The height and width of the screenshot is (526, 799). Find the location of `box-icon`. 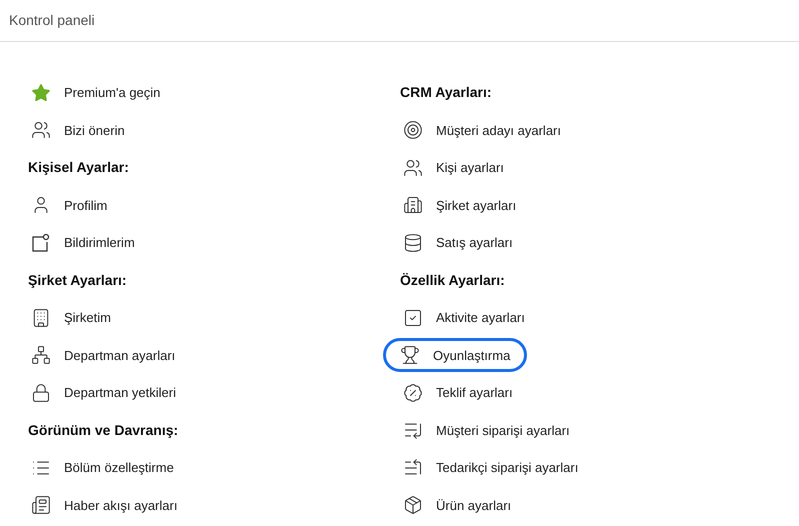

box-icon is located at coordinates (413, 505).